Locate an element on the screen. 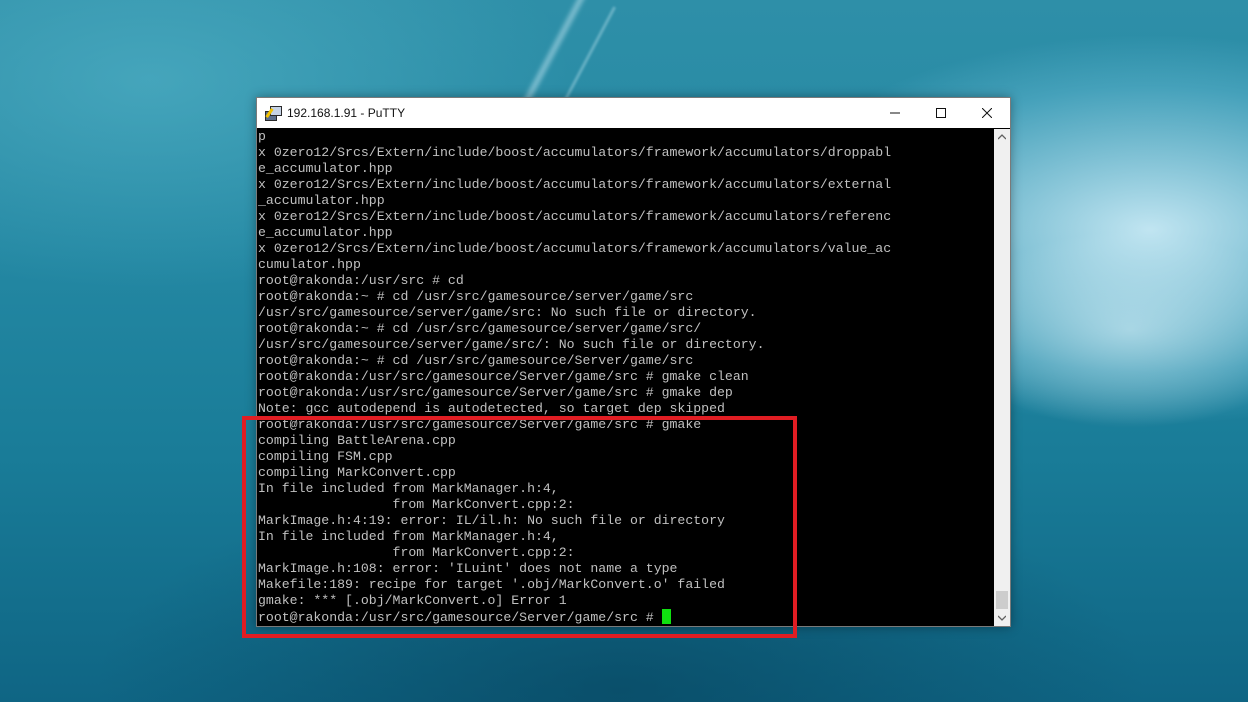 Image resolution: width=1248 pixels, height=702 pixels. terminal-line: p is located at coordinates (262, 136).